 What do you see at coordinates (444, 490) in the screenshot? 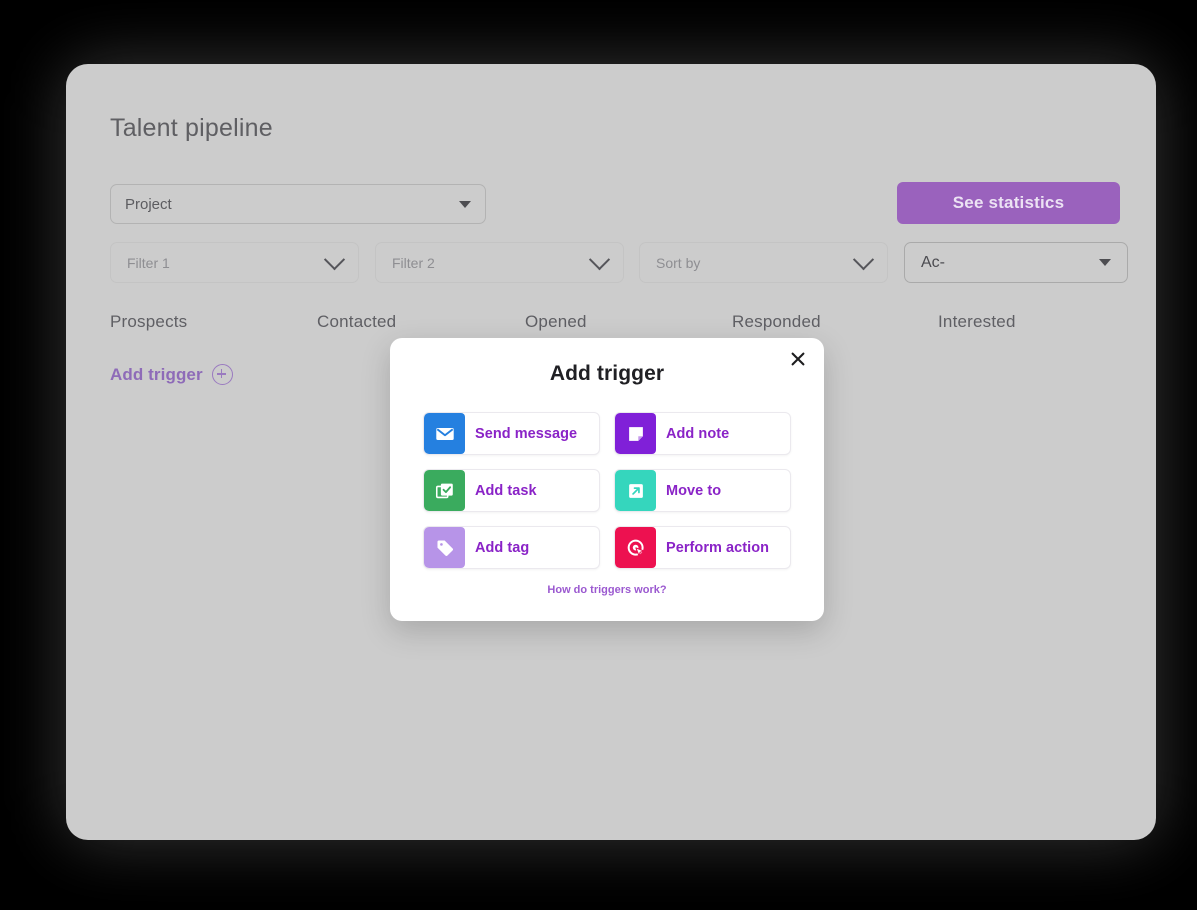
I see `task-check-icon` at bounding box center [444, 490].